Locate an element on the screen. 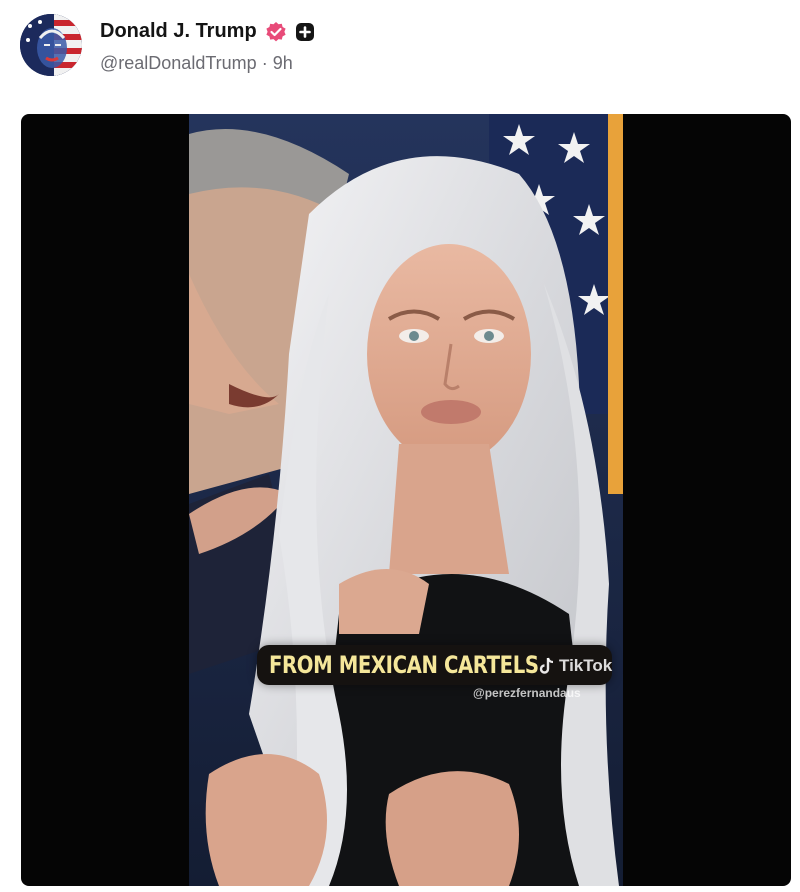  post-header: Donald J. Trump @realDonaldTrump · 9h is located at coordinates (400, 46).